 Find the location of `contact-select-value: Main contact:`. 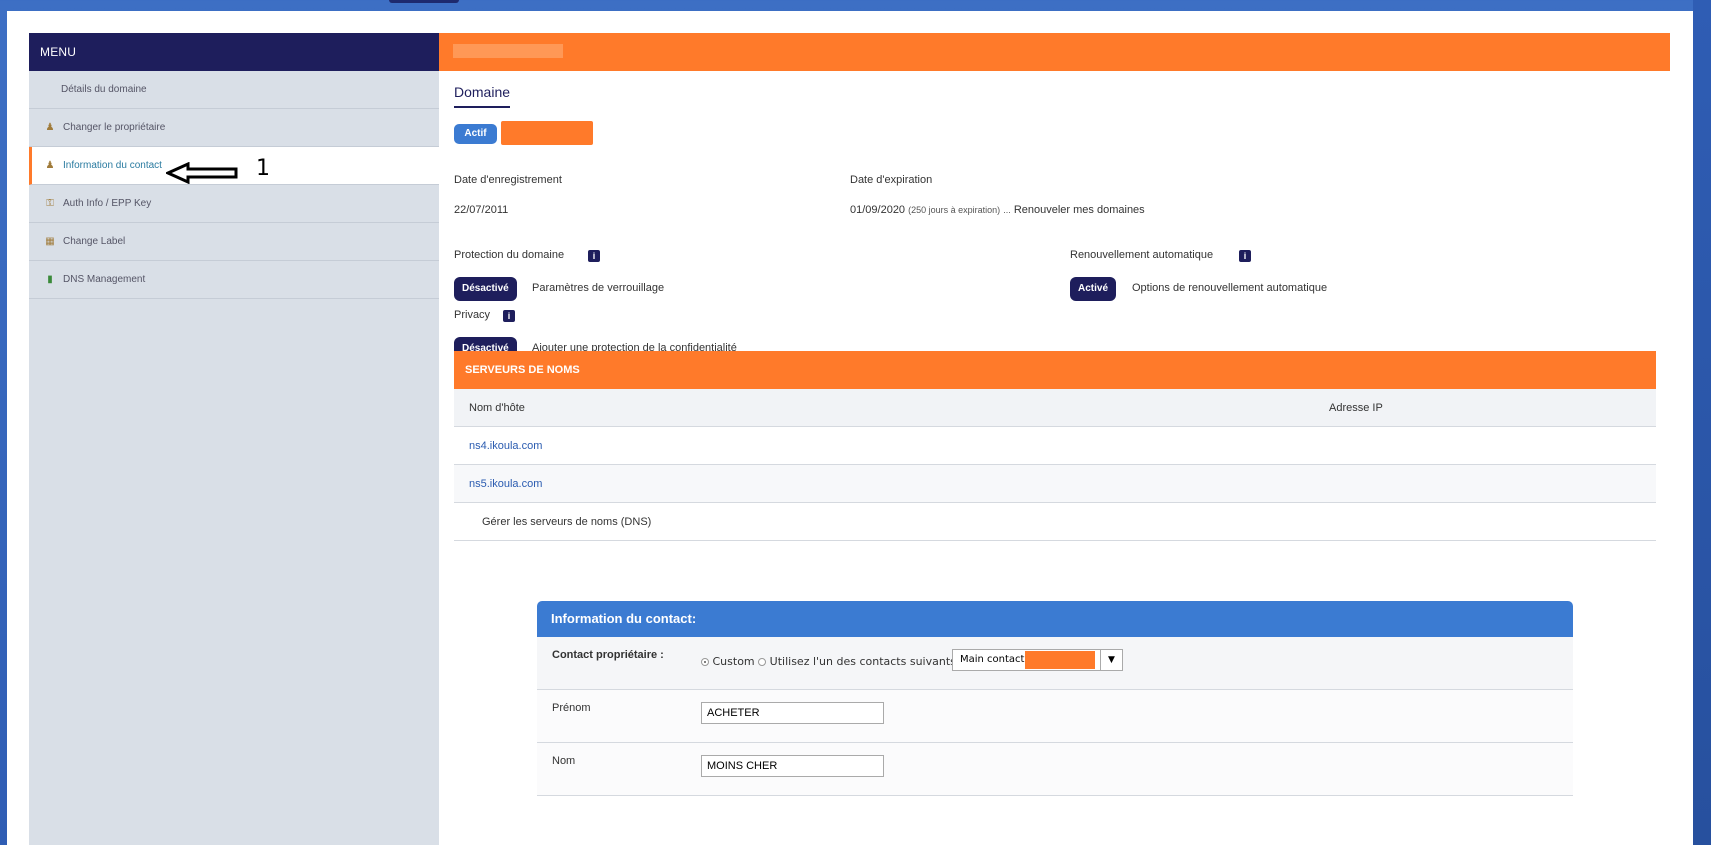

contact-select-value: Main contact: is located at coordinates (994, 659).